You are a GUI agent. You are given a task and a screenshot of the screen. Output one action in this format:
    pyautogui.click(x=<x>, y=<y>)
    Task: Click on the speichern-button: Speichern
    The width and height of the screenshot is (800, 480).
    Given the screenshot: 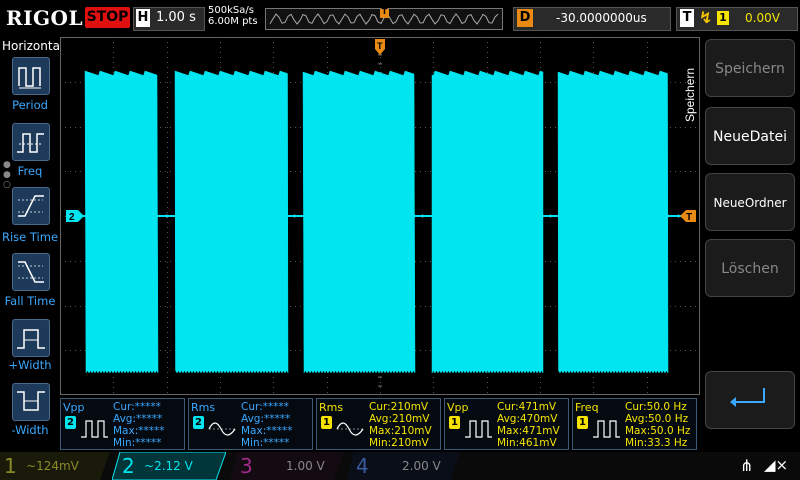 What is the action you would take?
    pyautogui.click(x=750, y=68)
    